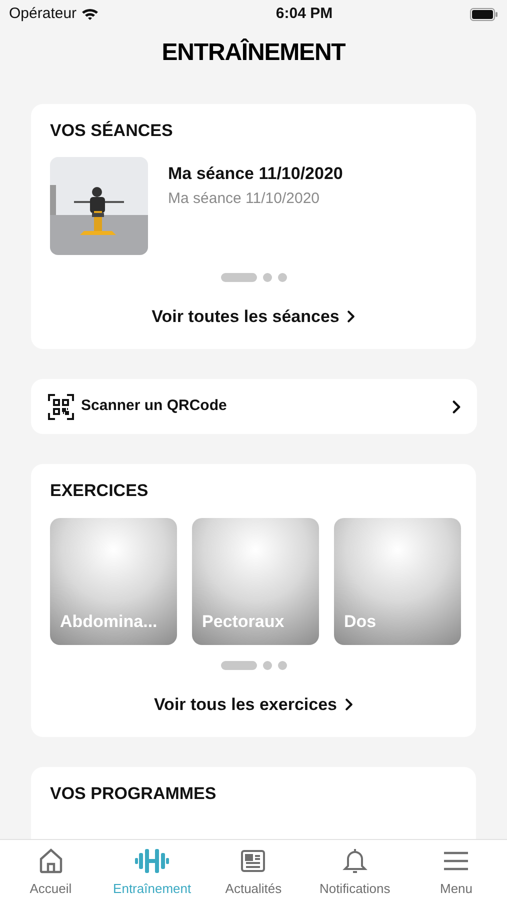 Image resolution: width=507 pixels, height=900 pixels. I want to click on section-heading: VOS PROGRAMMES, so click(134, 794).